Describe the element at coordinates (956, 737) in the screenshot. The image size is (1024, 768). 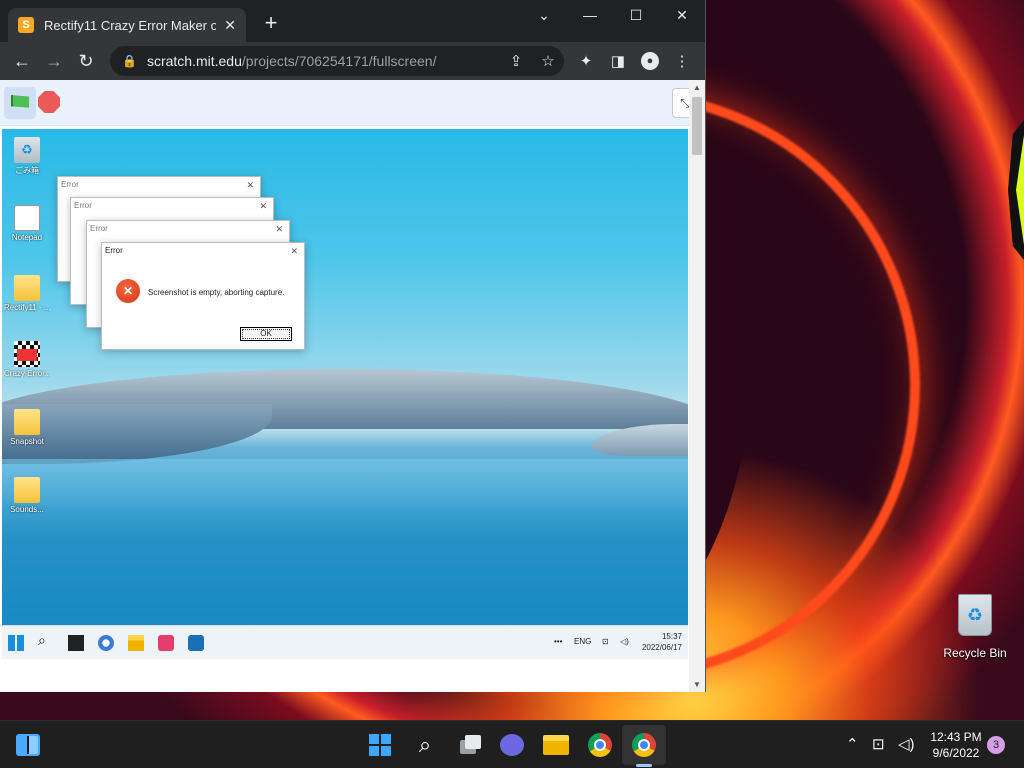
I see `clock-time: 12:43 PM` at that location.